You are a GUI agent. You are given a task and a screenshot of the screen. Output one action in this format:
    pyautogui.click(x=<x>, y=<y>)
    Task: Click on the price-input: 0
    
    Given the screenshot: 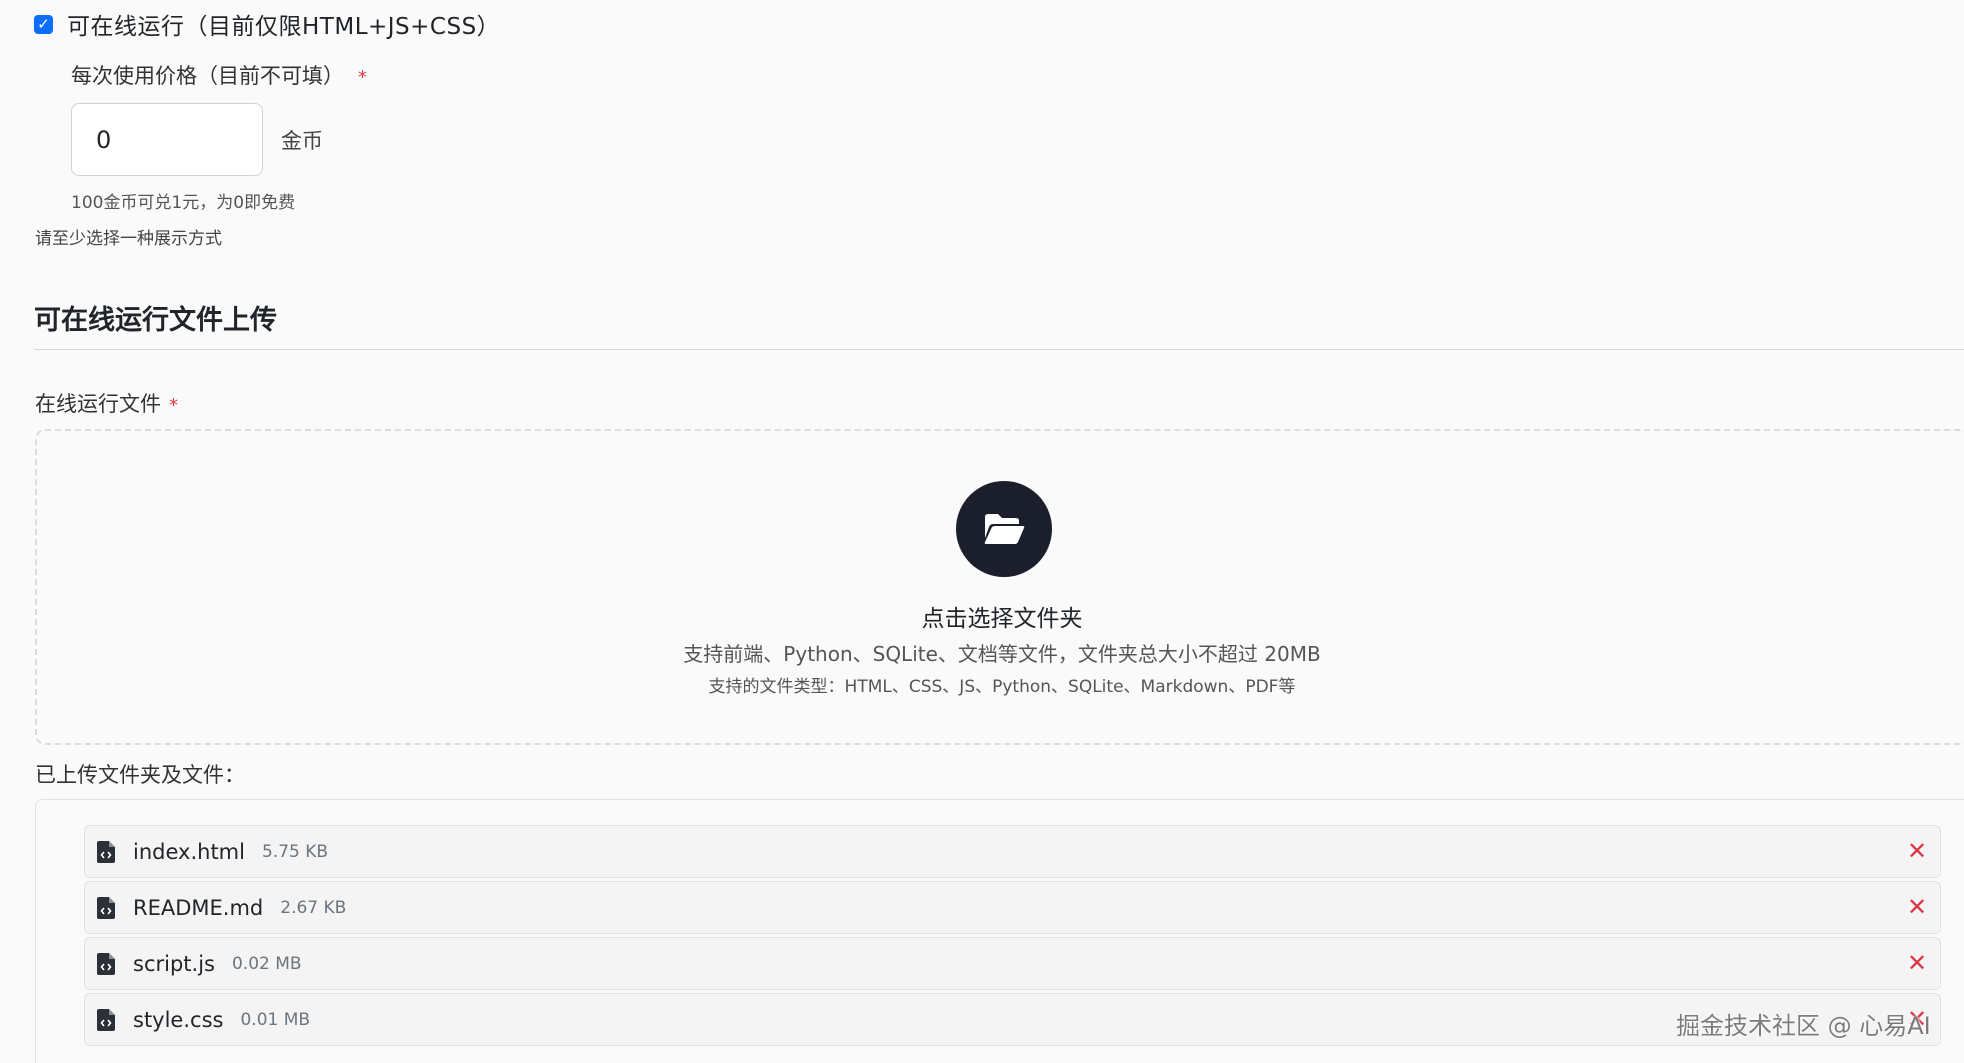 What is the action you would take?
    pyautogui.click(x=167, y=139)
    